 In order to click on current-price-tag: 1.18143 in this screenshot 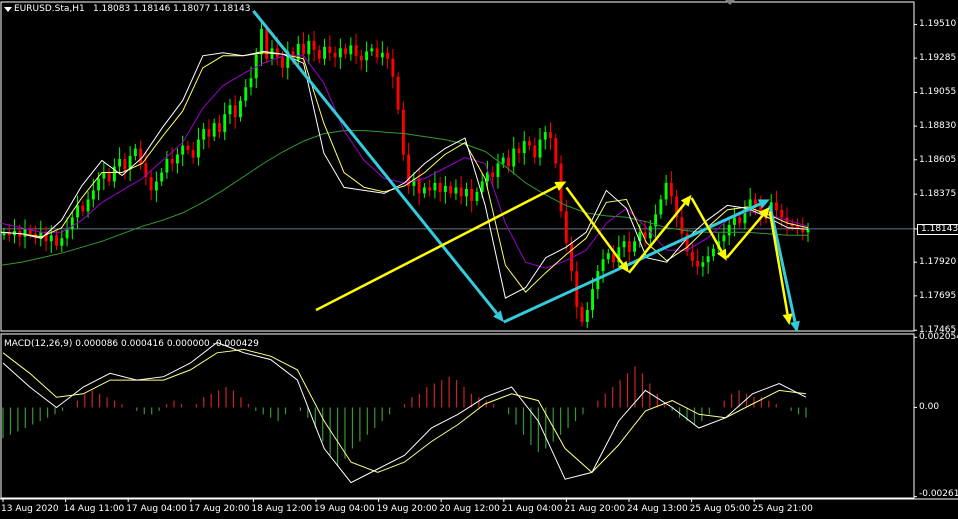, I will do `click(937, 229)`.